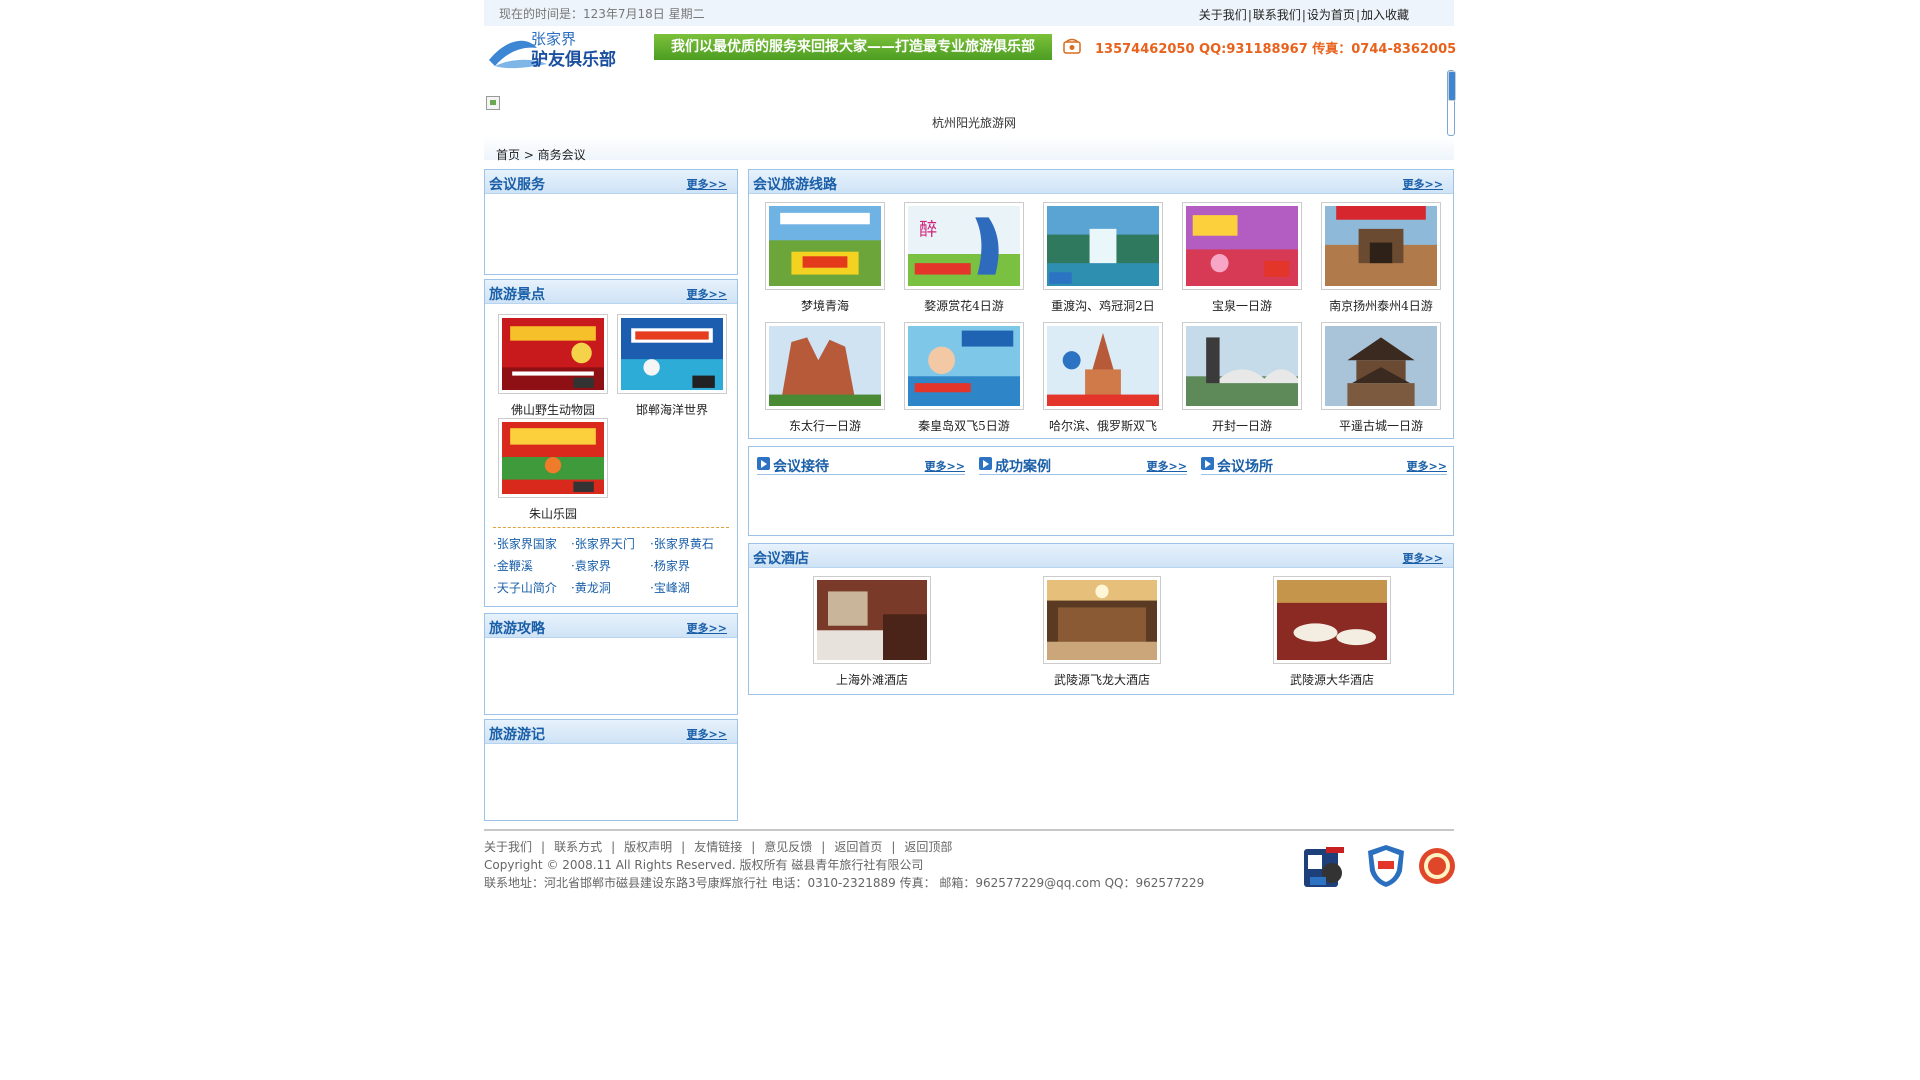  What do you see at coordinates (1023, 467) in the screenshot?
I see `subsection-title: 成功案例` at bounding box center [1023, 467].